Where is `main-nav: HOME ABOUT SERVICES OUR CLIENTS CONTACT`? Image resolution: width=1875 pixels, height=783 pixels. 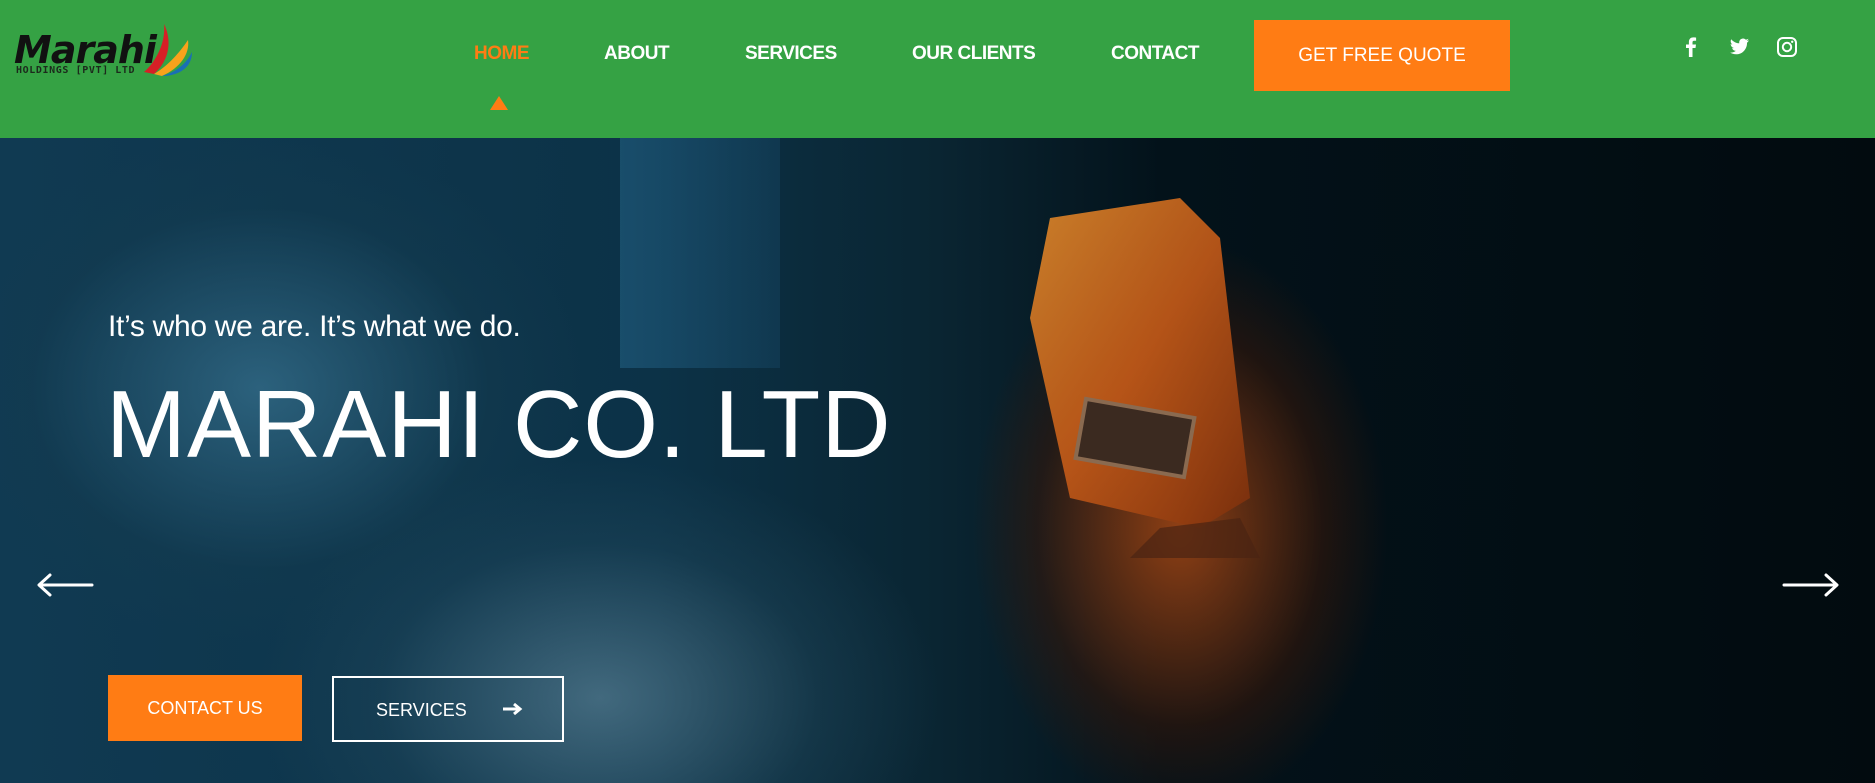
main-nav: HOME ABOUT SERVICES OUR CLIENTS CONTACT is located at coordinates (937, 57).